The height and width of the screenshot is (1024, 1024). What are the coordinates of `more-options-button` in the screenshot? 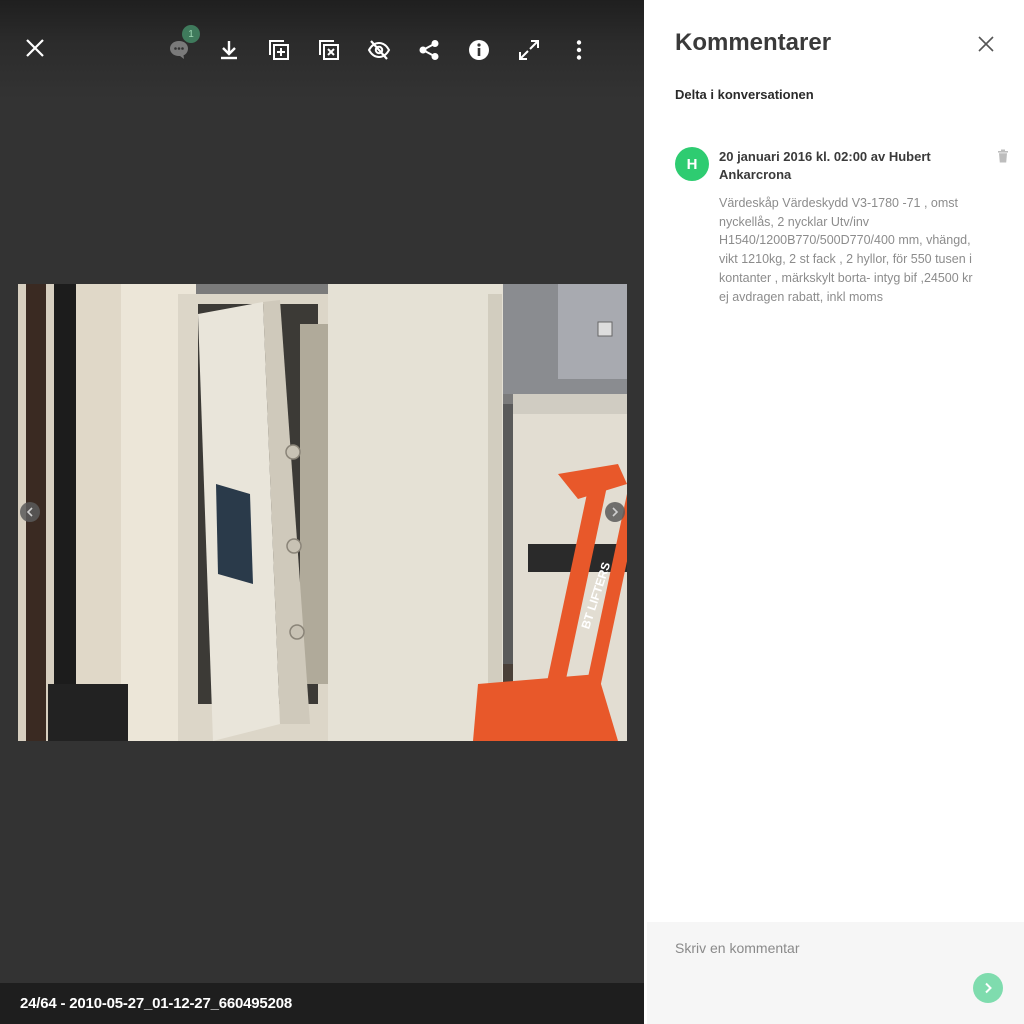 It's located at (579, 50).